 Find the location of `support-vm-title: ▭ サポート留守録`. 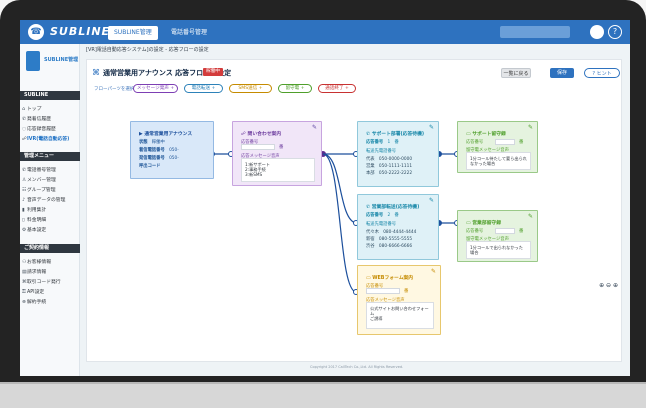

support-vm-title: ▭ サポート留守録 is located at coordinates (486, 134).